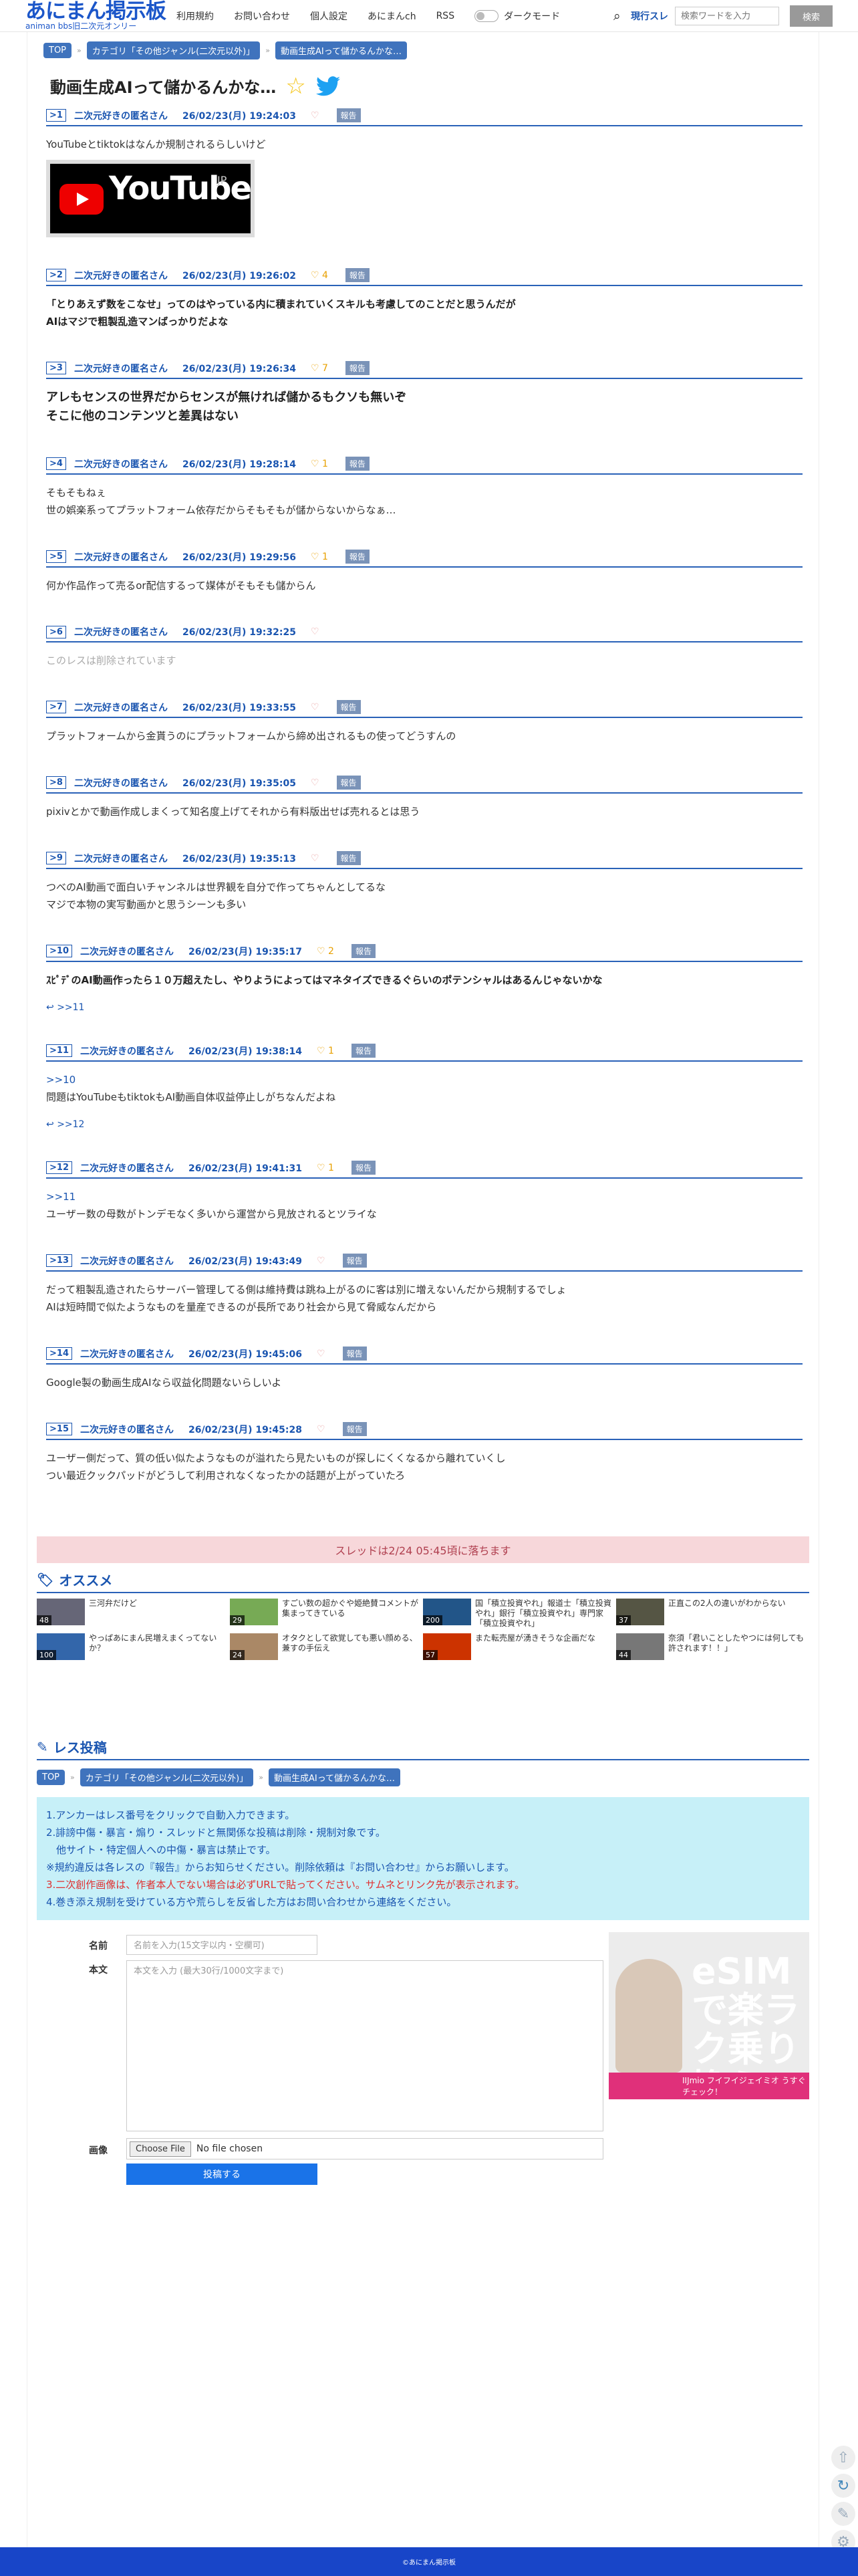  What do you see at coordinates (328, 16) in the screenshot?
I see `nav-settings: 個人設定` at bounding box center [328, 16].